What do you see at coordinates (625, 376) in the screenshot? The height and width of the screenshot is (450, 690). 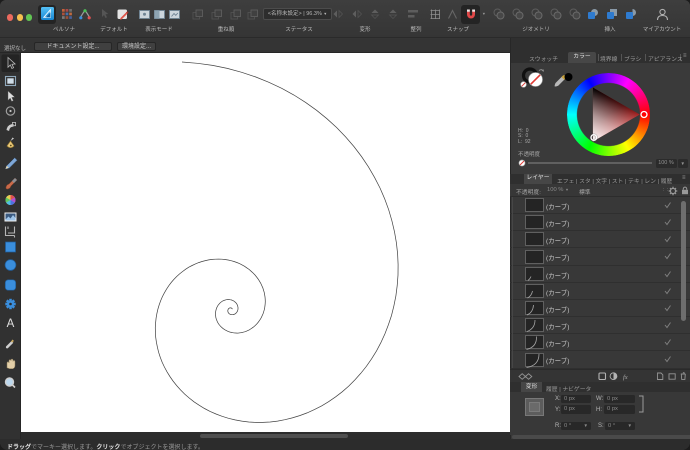 I see `svg-text: fx` at bounding box center [625, 376].